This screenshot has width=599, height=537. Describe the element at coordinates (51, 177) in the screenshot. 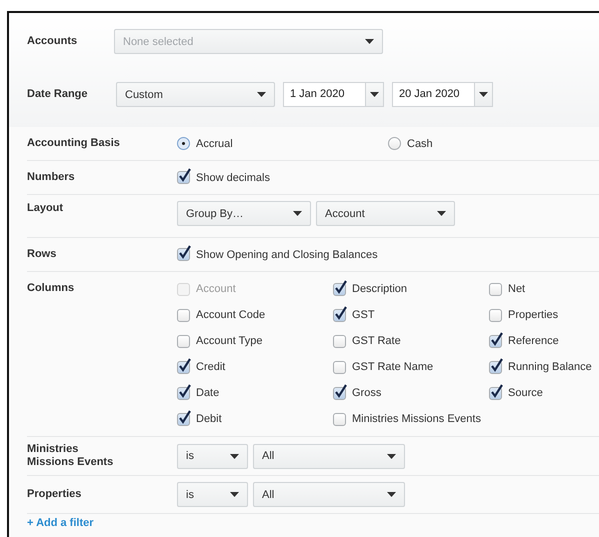

I see `field-label: Numbers` at that location.